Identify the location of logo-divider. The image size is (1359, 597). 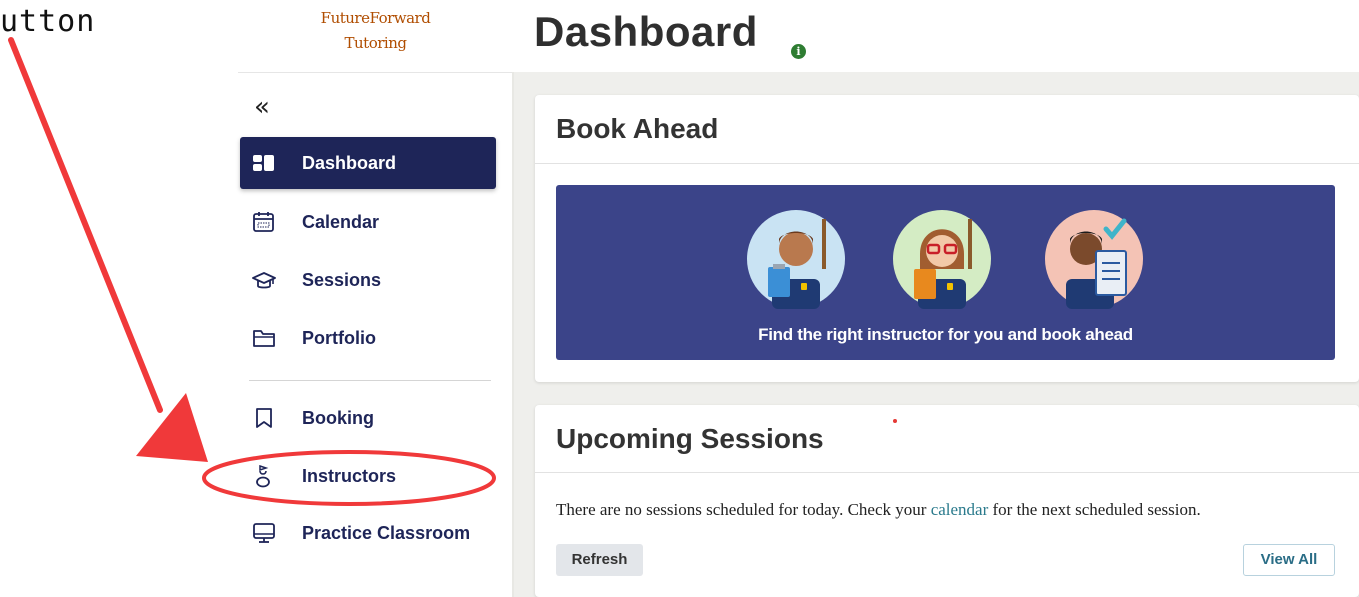
(375, 72).